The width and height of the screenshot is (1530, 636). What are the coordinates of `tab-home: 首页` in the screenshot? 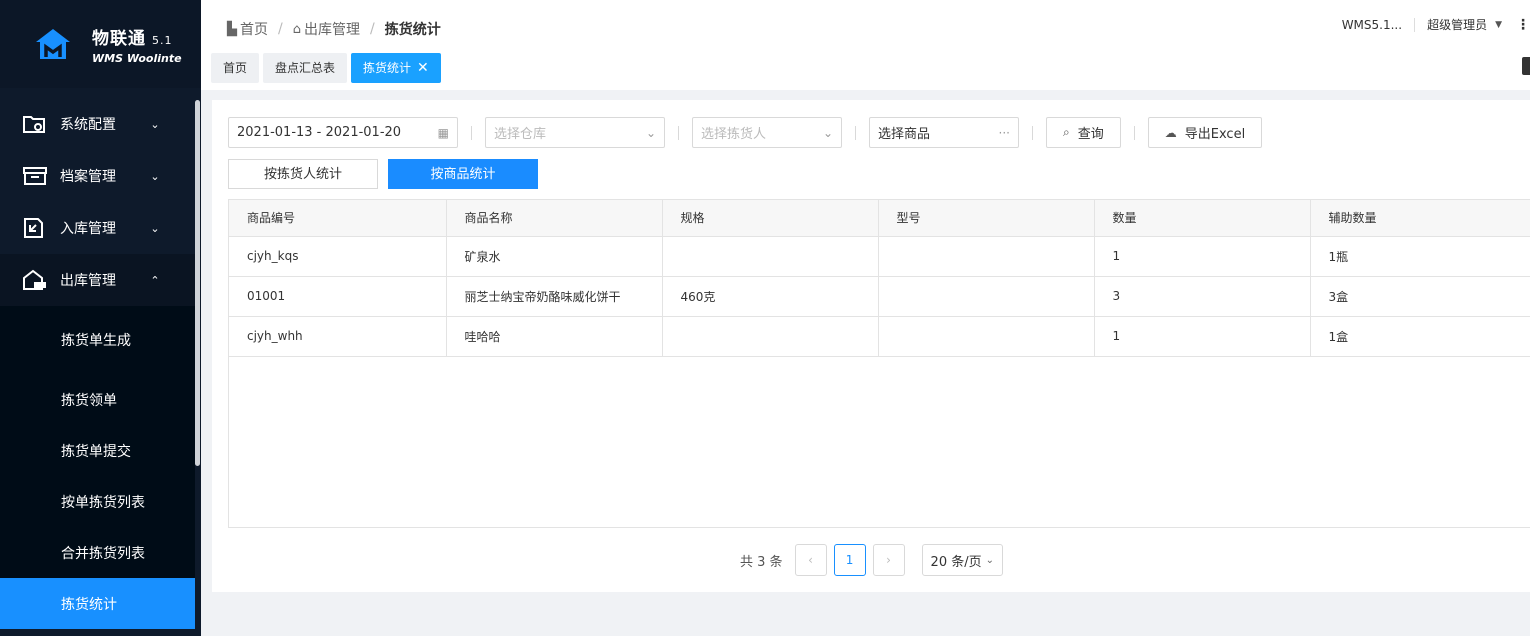 It's located at (235, 68).